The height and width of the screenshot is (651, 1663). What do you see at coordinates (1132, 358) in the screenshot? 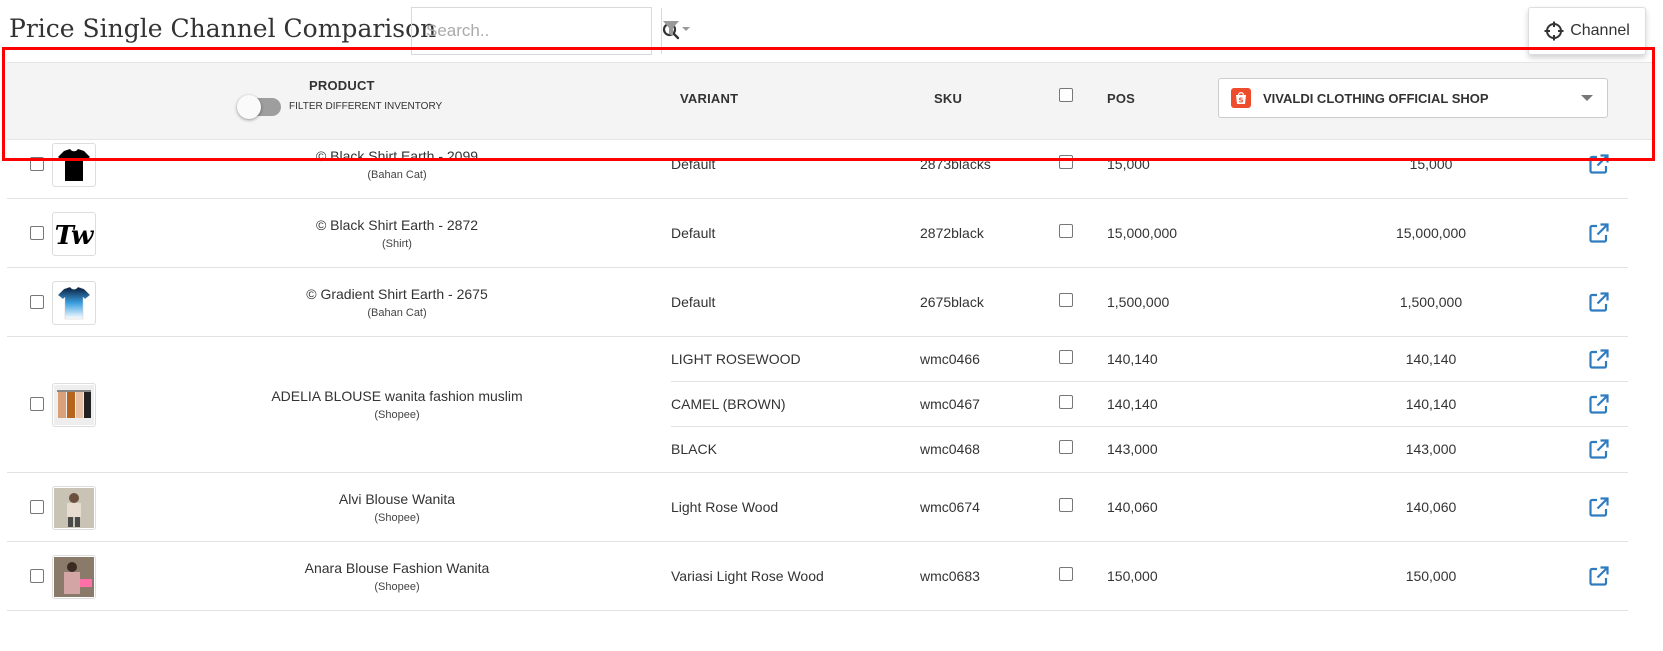
I see `pos-price: 140,140` at bounding box center [1132, 358].